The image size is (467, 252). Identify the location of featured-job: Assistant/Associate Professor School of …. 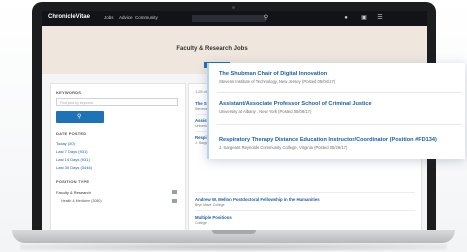
(295, 107).